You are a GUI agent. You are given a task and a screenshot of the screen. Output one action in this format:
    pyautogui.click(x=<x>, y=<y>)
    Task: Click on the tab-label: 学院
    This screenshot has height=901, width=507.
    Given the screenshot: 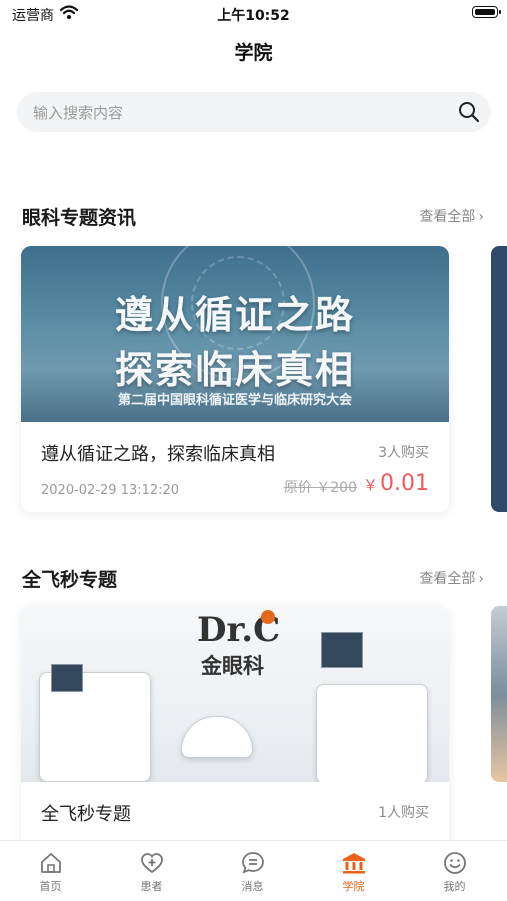 What is the action you would take?
    pyautogui.click(x=353, y=886)
    